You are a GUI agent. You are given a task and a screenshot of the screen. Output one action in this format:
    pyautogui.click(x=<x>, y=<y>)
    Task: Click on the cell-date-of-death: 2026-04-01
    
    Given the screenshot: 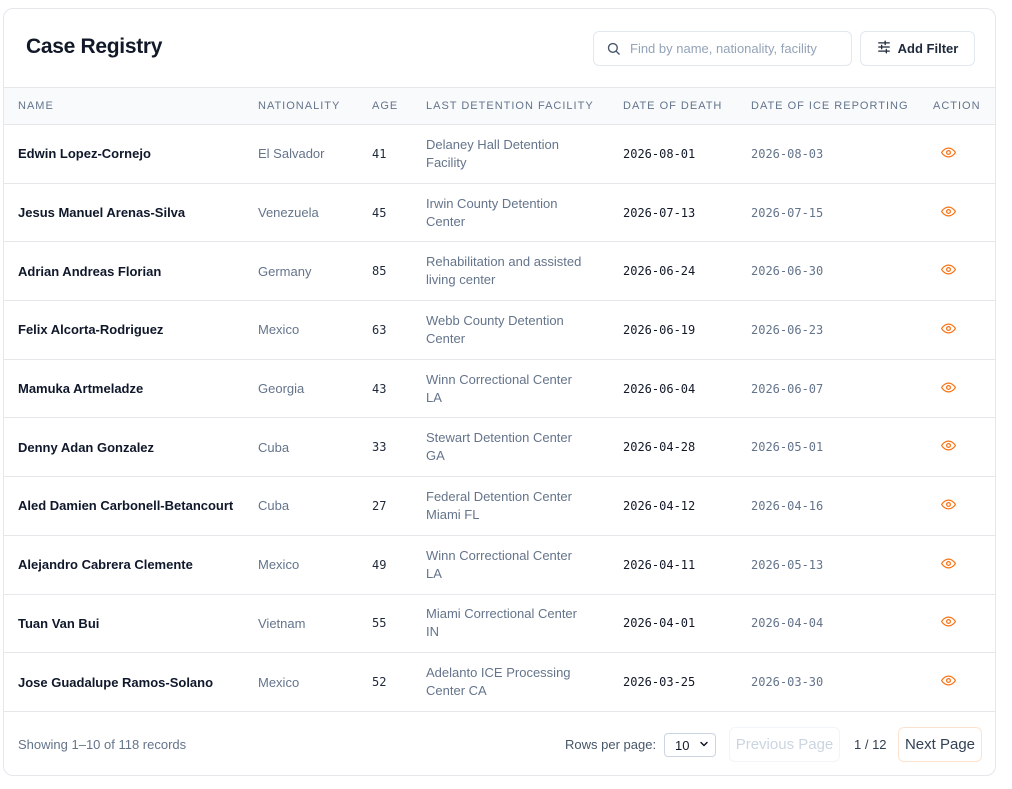 What is the action you would take?
    pyautogui.click(x=659, y=623)
    